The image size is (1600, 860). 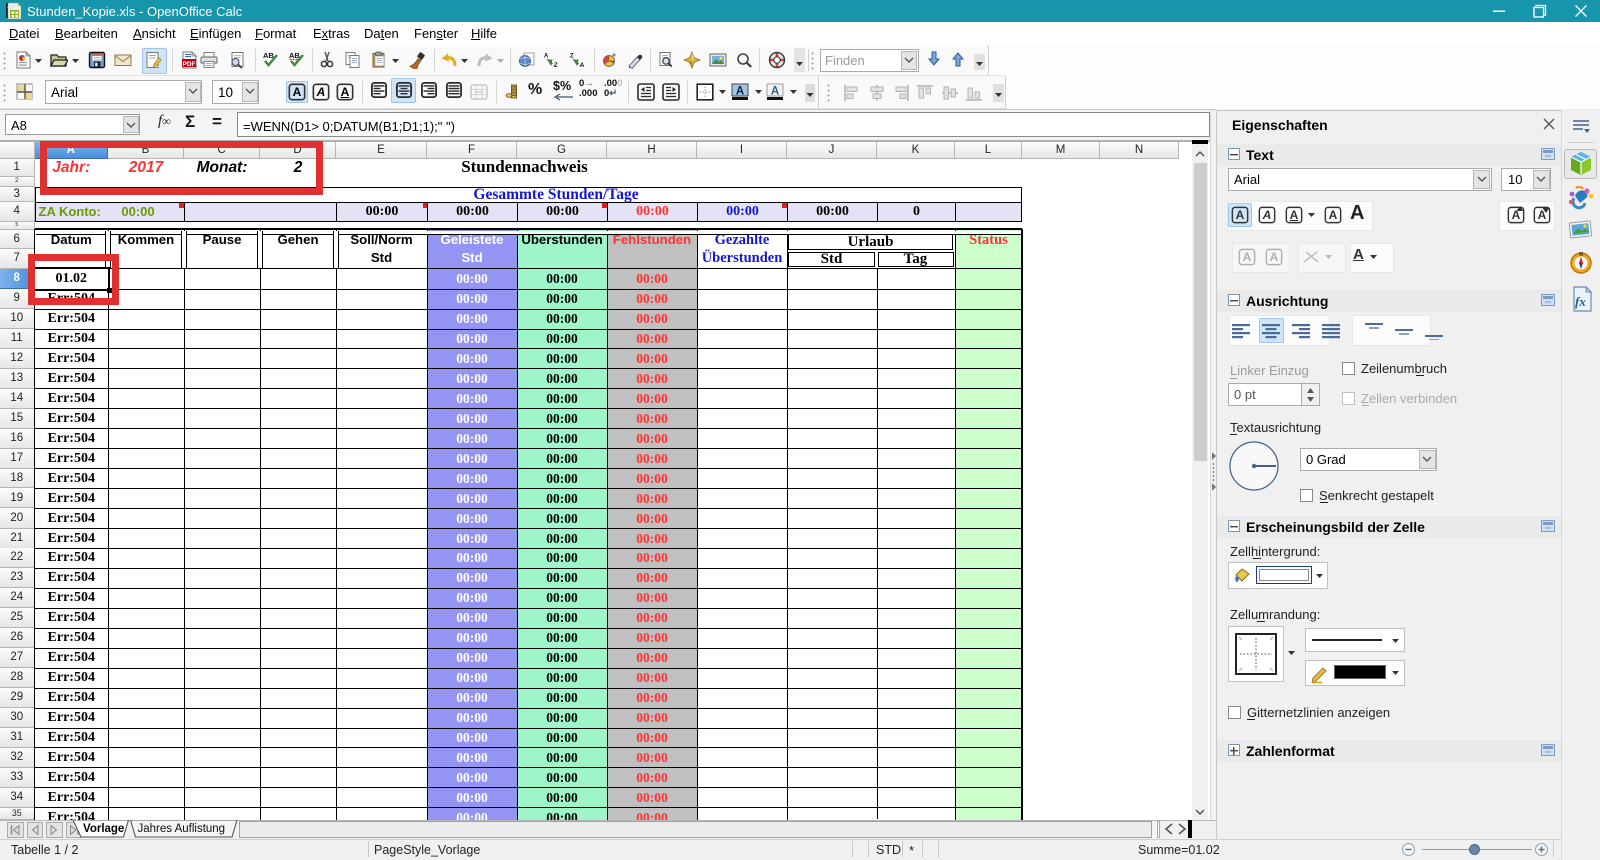 What do you see at coordinates (1581, 255) in the screenshot?
I see `svg-text: N` at bounding box center [1581, 255].